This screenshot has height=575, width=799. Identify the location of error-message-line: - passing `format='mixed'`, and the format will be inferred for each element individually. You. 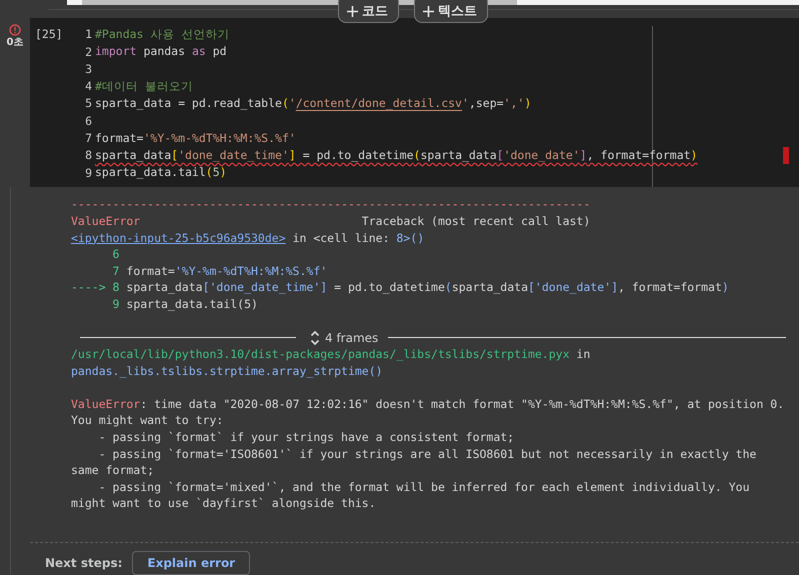
(424, 487).